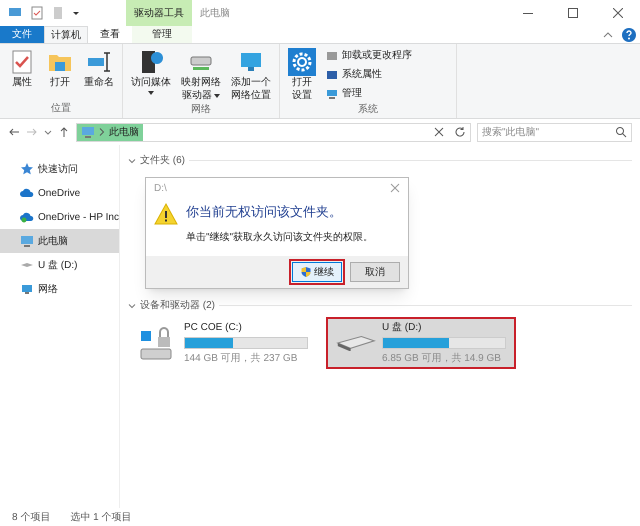  I want to click on ribbon-small-button: 系统属性, so click(389, 74).